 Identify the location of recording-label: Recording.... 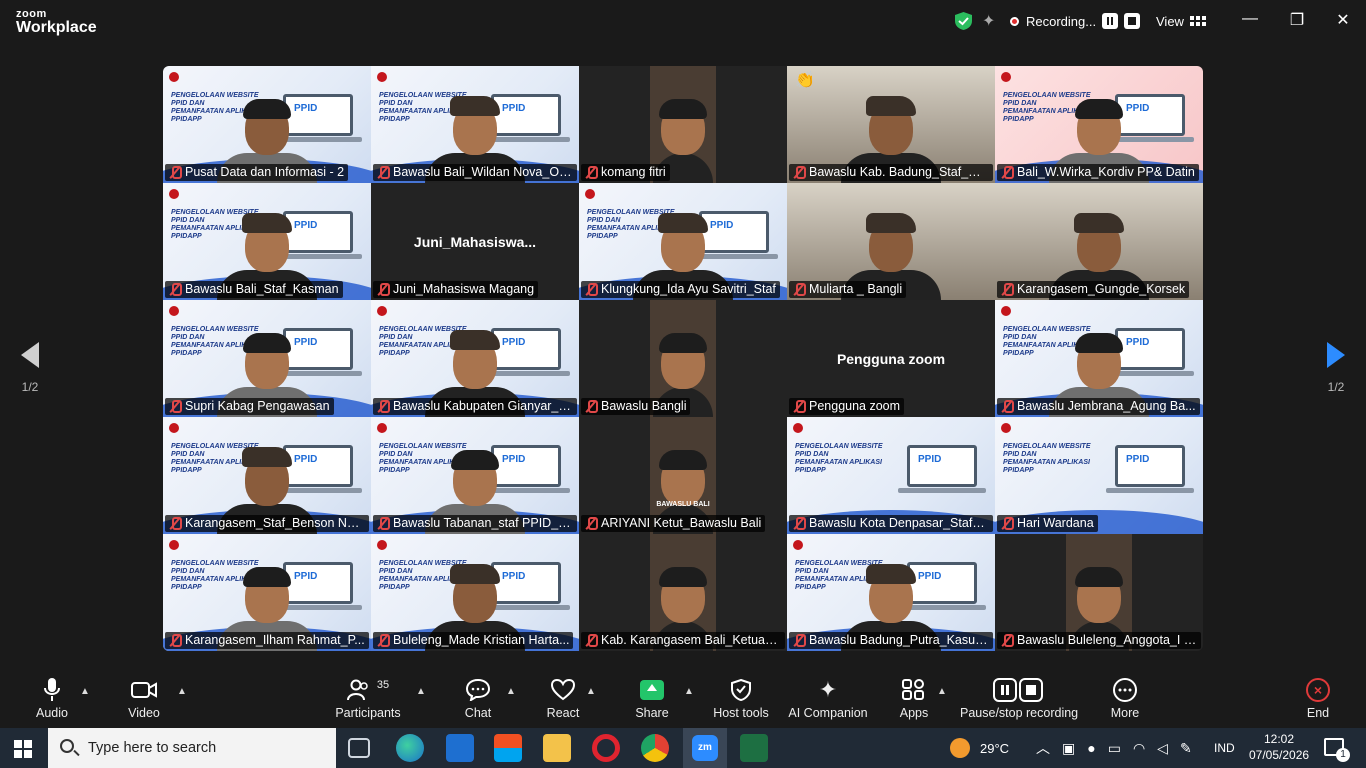
(1061, 21).